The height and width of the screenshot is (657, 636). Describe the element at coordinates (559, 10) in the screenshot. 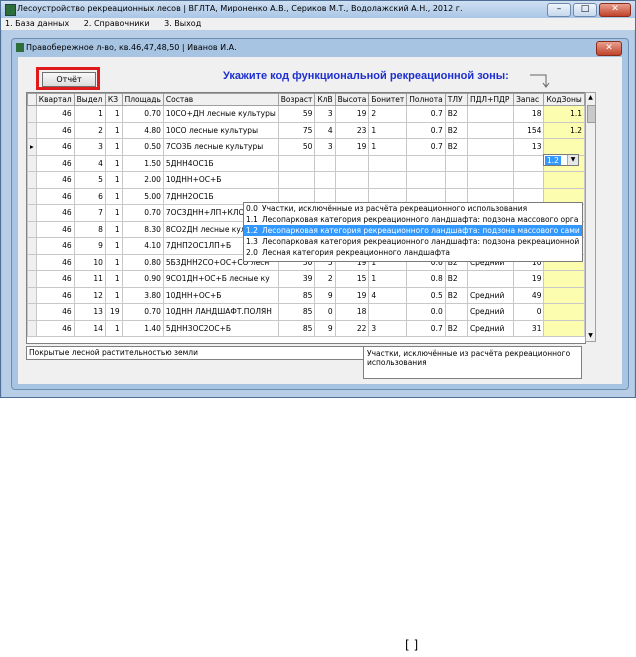

I see `minimize-button: –` at that location.